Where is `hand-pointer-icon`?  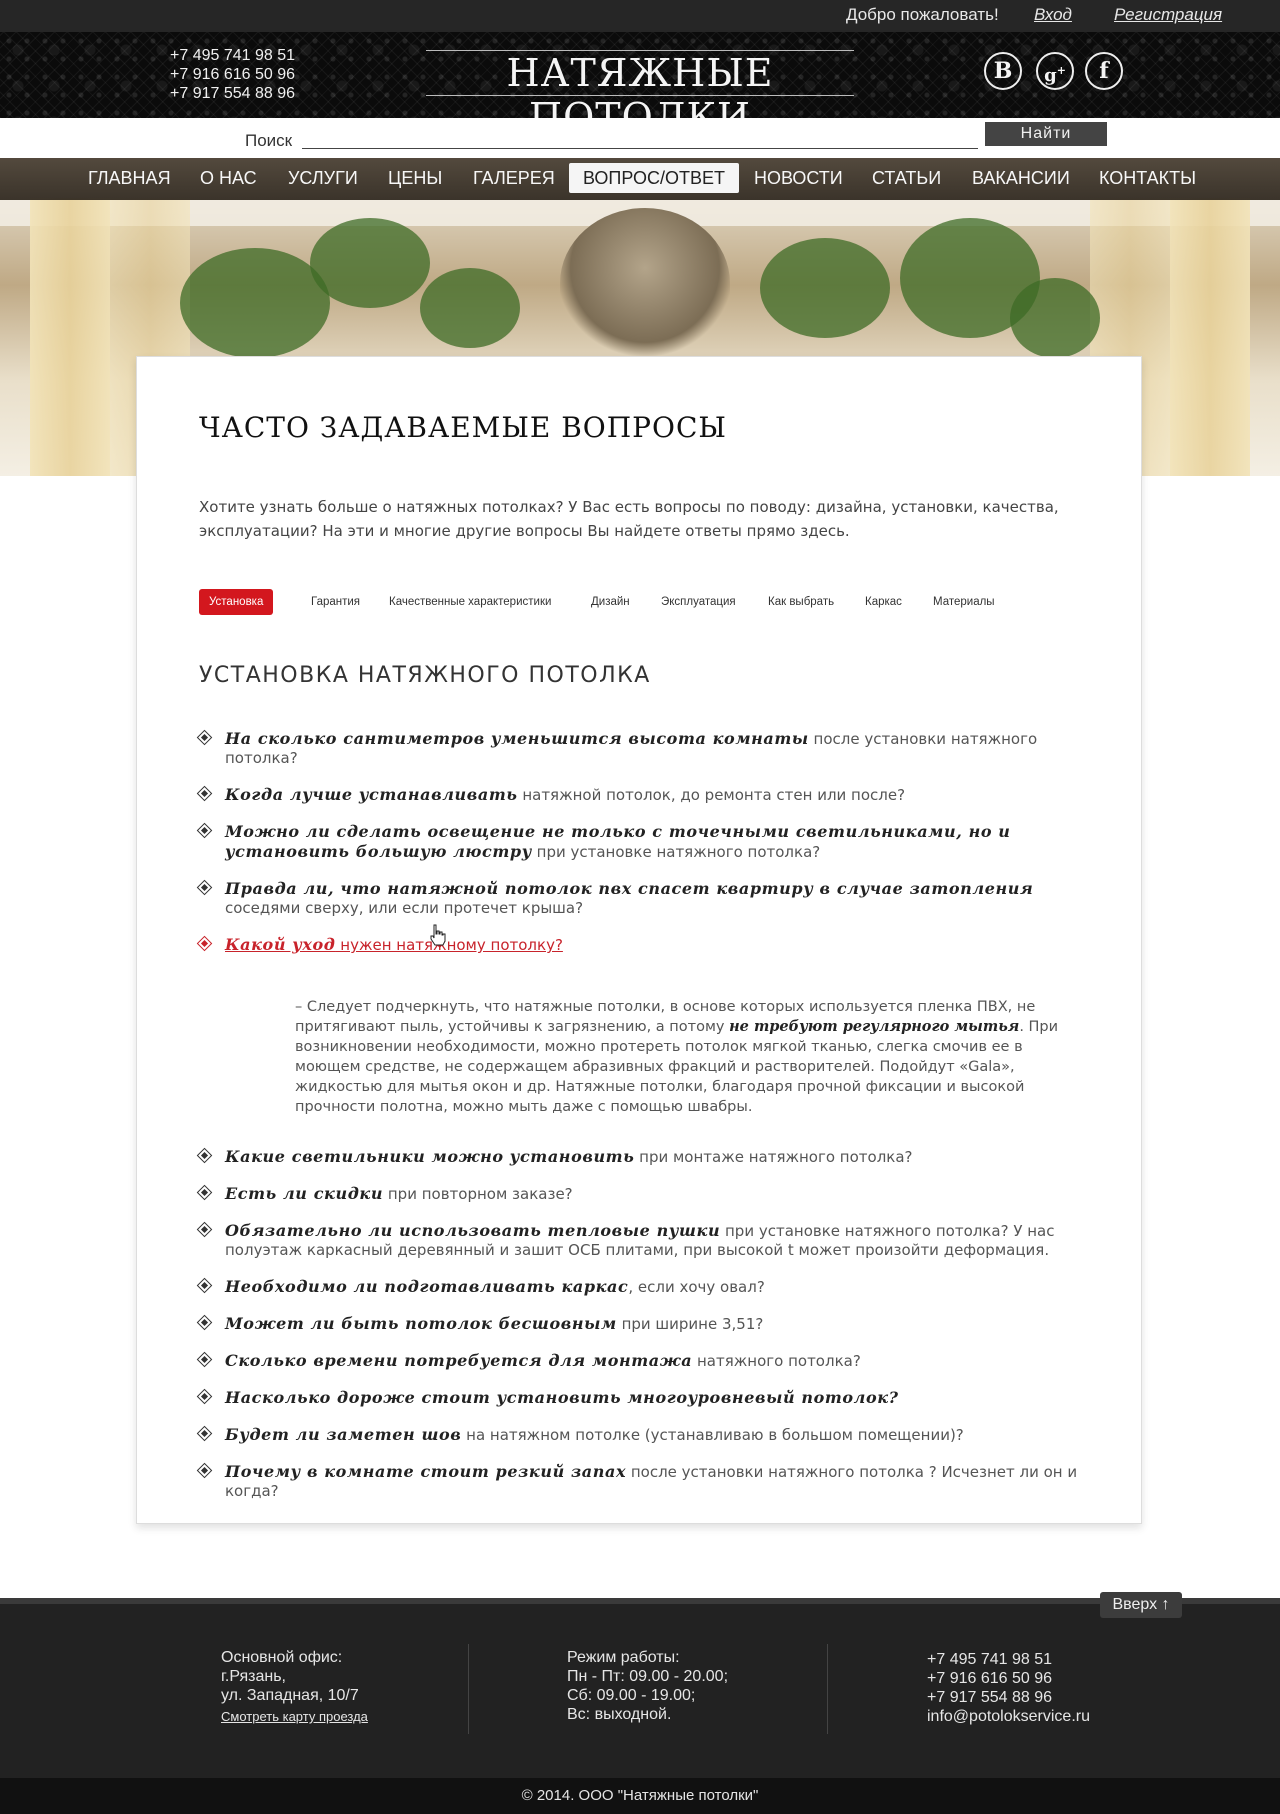 hand-pointer-icon is located at coordinates (438, 935).